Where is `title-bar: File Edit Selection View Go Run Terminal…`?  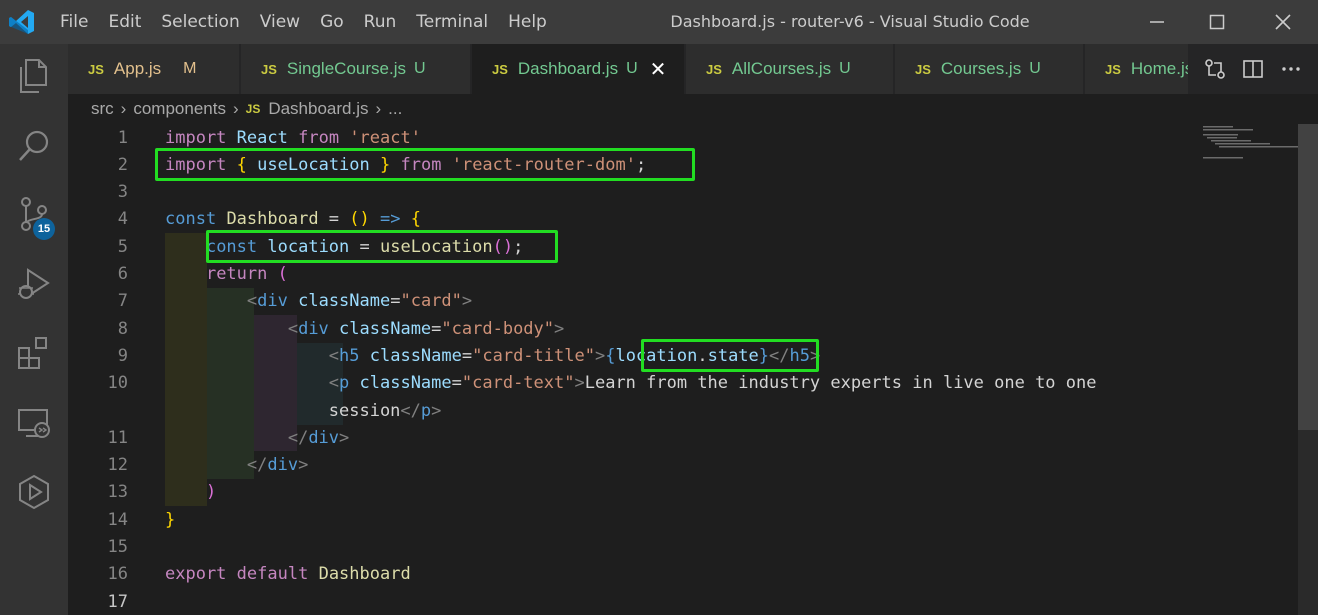
title-bar: File Edit Selection View Go Run Terminal… is located at coordinates (659, 22).